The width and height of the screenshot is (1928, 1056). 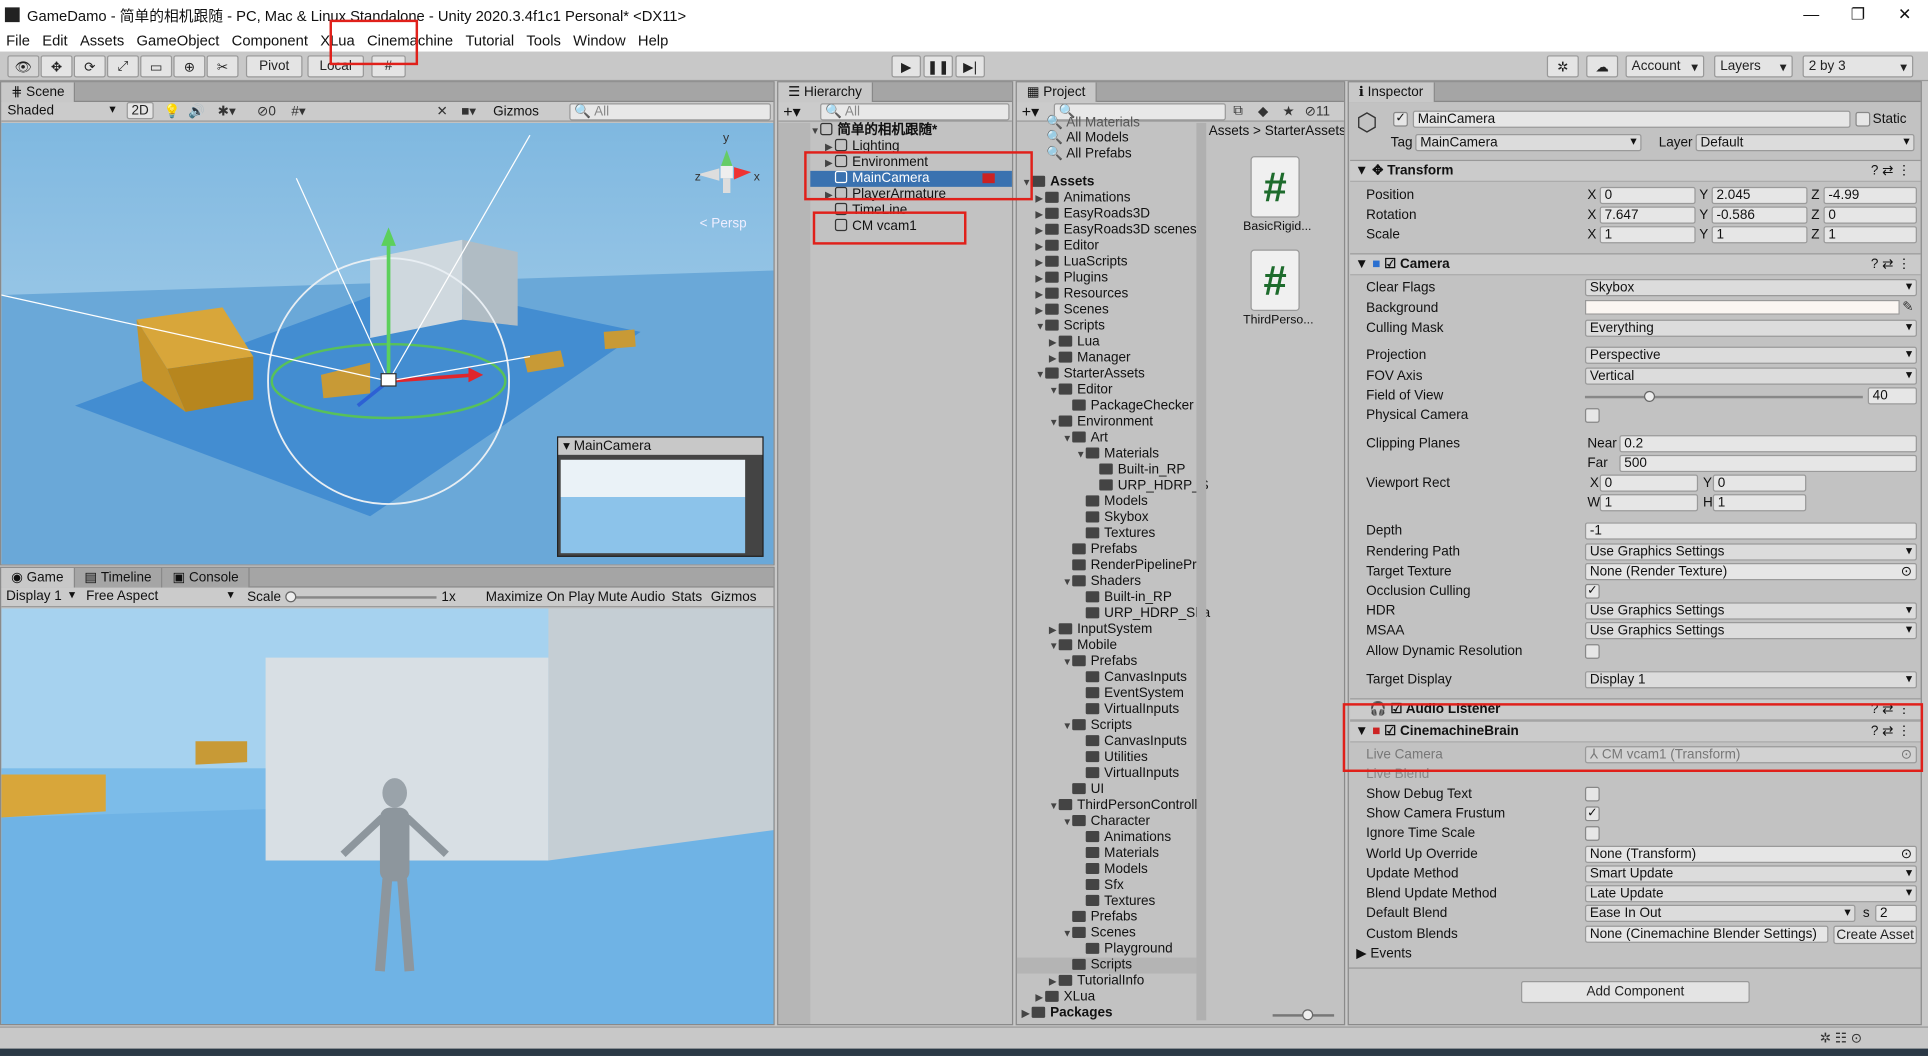 I want to click on breadcrumb-assets: Assets, so click(x=1229, y=131).